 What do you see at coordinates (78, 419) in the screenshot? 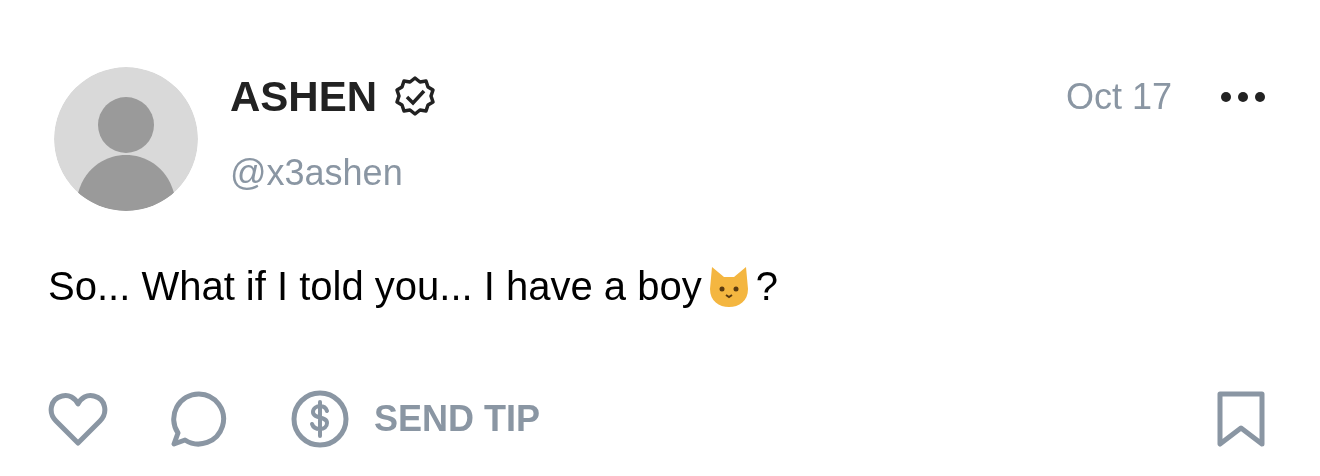
I see `like-icon` at bounding box center [78, 419].